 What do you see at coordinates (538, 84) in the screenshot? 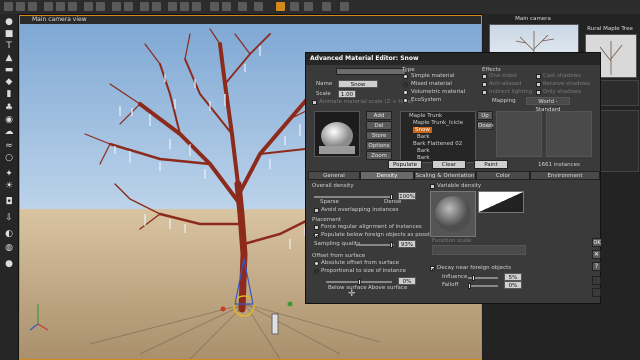
I see `receive-shadows-checkbox` at bounding box center [538, 84].